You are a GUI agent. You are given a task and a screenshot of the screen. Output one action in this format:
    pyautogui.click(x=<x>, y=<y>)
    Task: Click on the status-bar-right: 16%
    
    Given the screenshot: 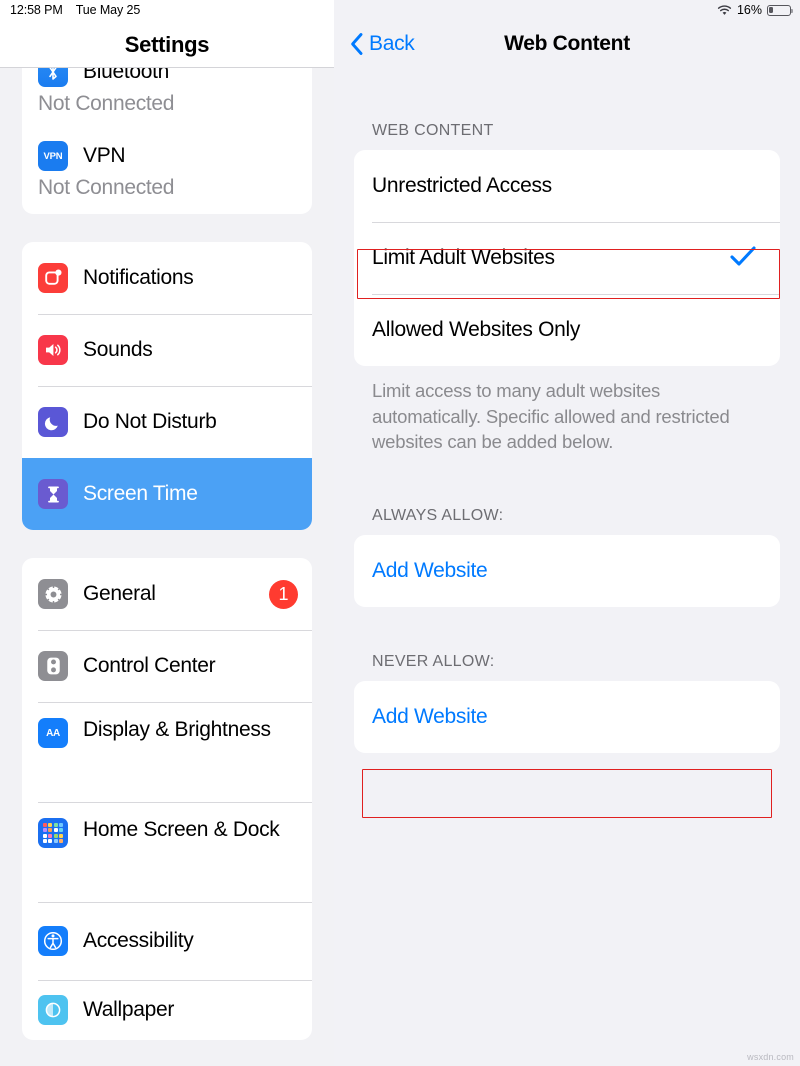 What is the action you would take?
    pyautogui.click(x=755, y=10)
    